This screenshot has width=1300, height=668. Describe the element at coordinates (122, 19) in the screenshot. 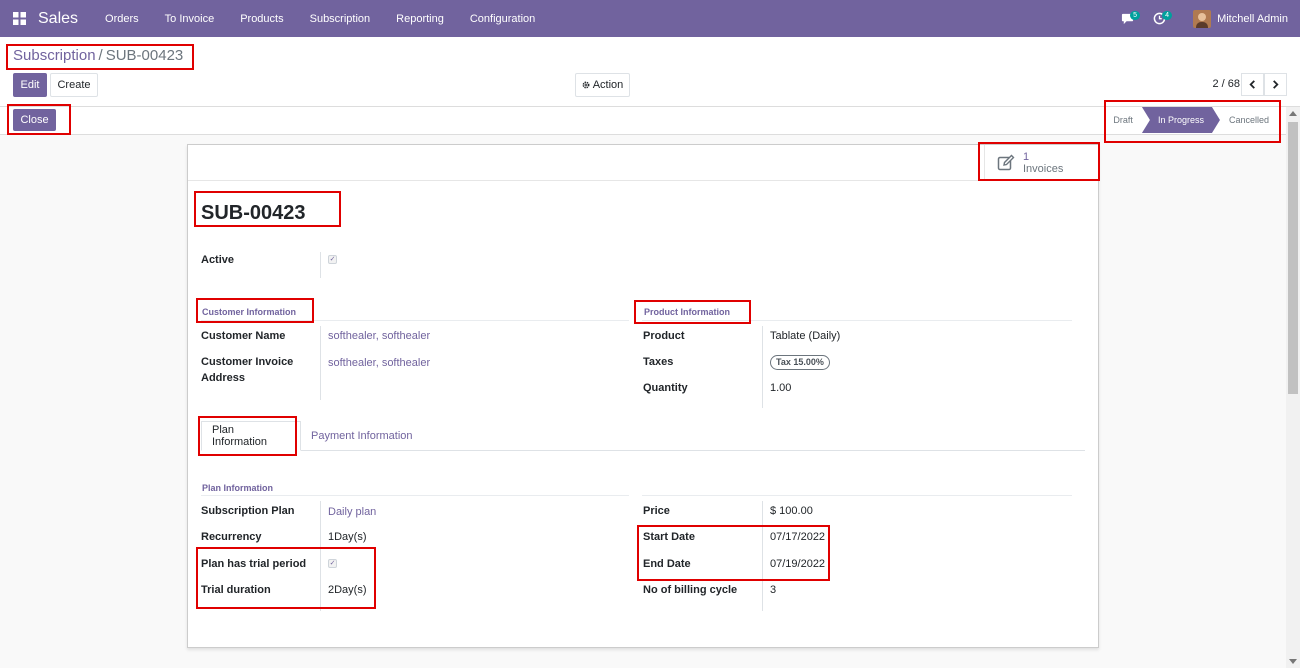

I see `menu-orders: Orders` at that location.